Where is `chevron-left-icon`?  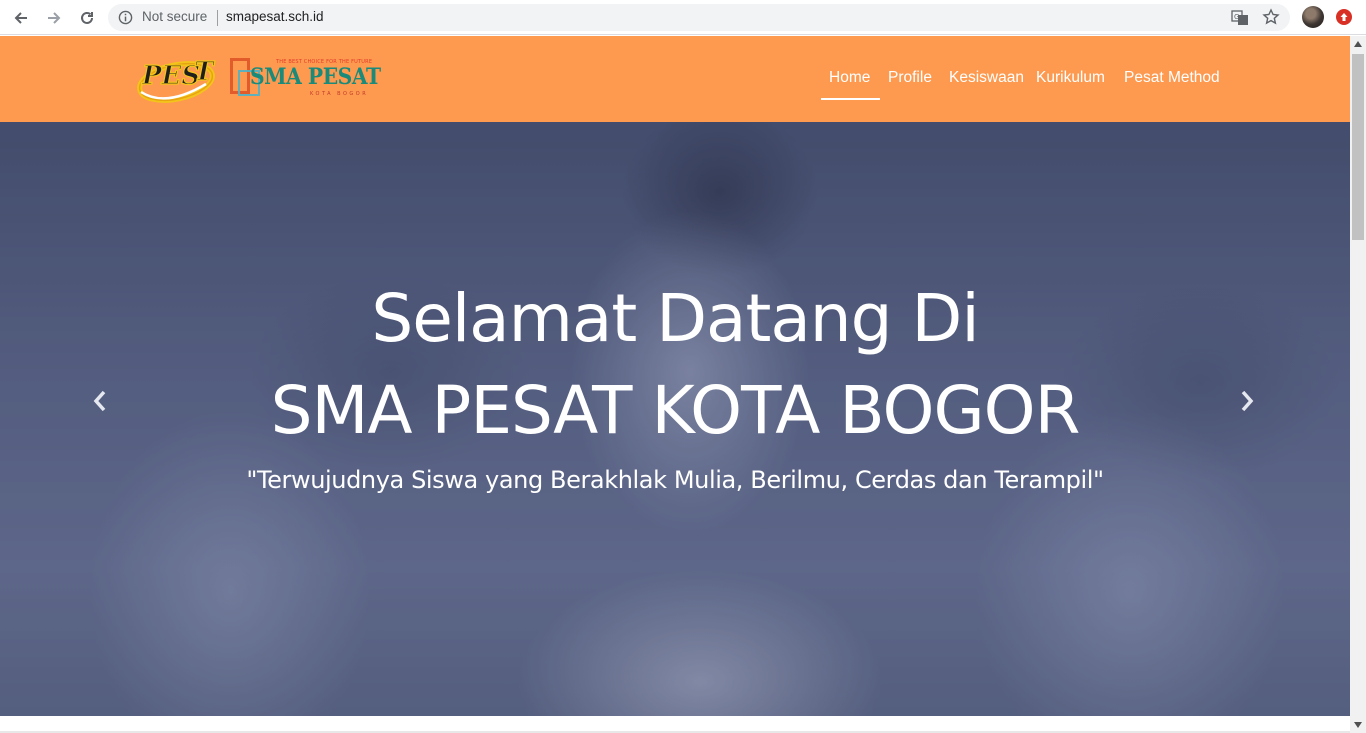 chevron-left-icon is located at coordinates (99, 401).